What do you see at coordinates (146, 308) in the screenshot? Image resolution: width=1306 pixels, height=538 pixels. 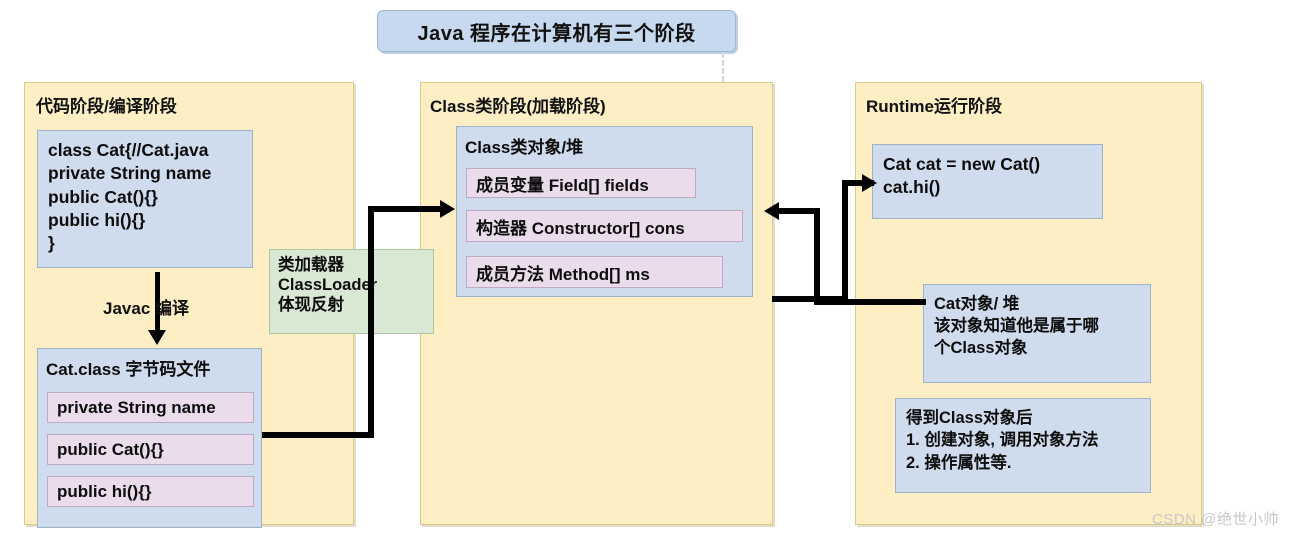 I see `javac-compile-label: Javac 编译` at bounding box center [146, 308].